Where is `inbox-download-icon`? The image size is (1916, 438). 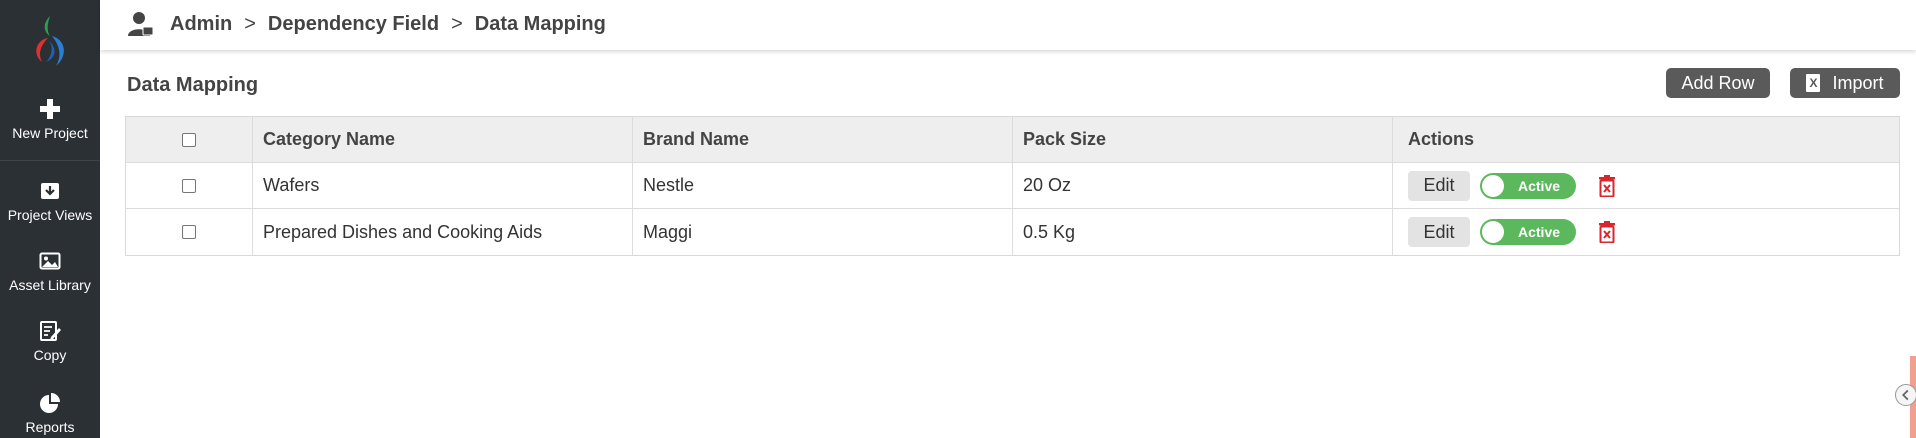
inbox-download-icon is located at coordinates (50, 191).